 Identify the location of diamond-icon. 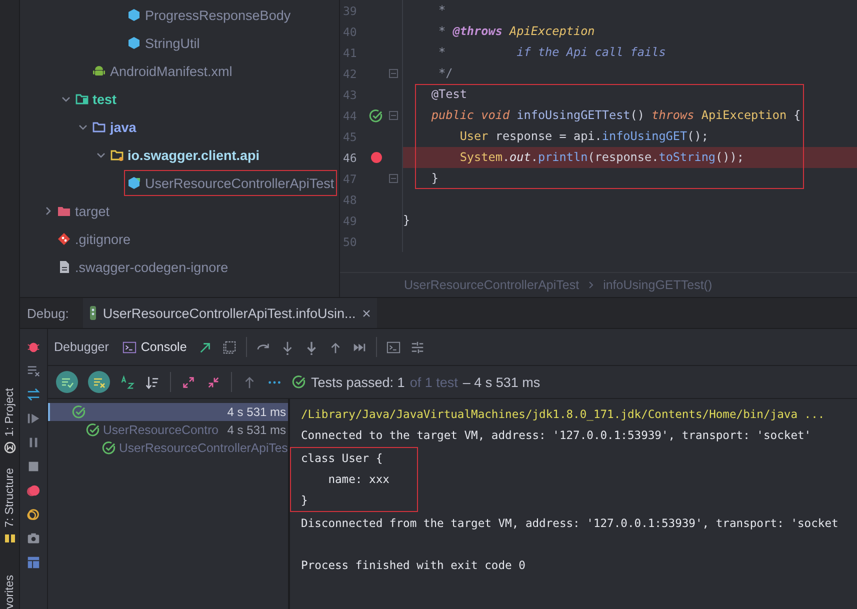
(64, 239).